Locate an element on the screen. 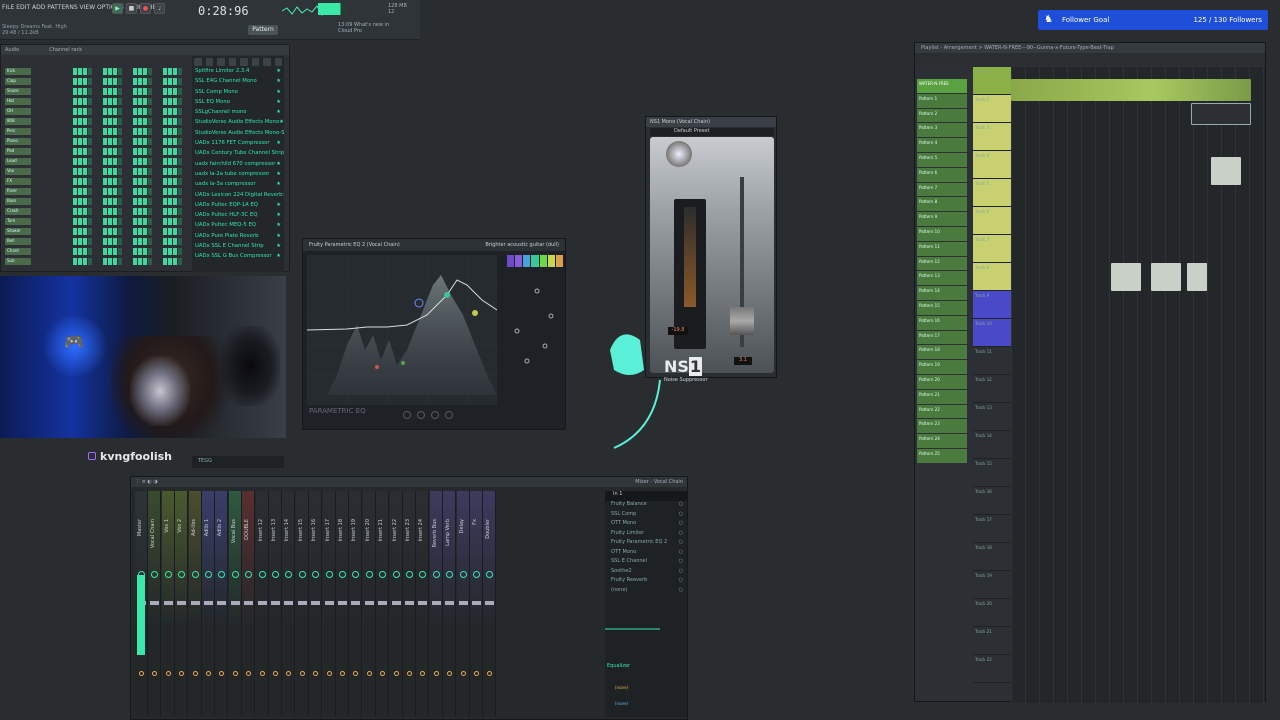 The height and width of the screenshot is (720, 1280). track-header: Track 15 is located at coordinates (992, 473).